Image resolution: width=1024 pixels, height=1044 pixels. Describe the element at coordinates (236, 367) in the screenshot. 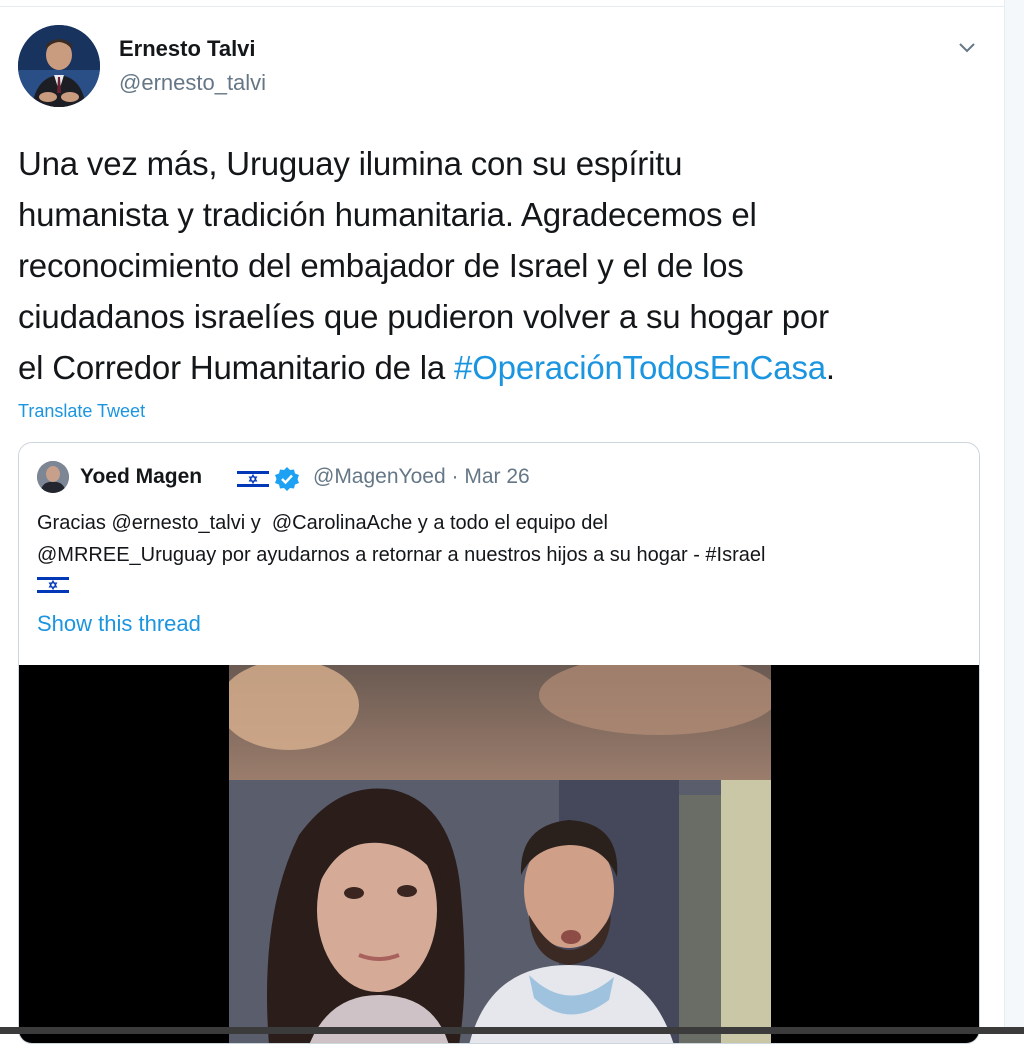

I see `tweet-text-line-start: el Corredor Humanitario de la` at that location.